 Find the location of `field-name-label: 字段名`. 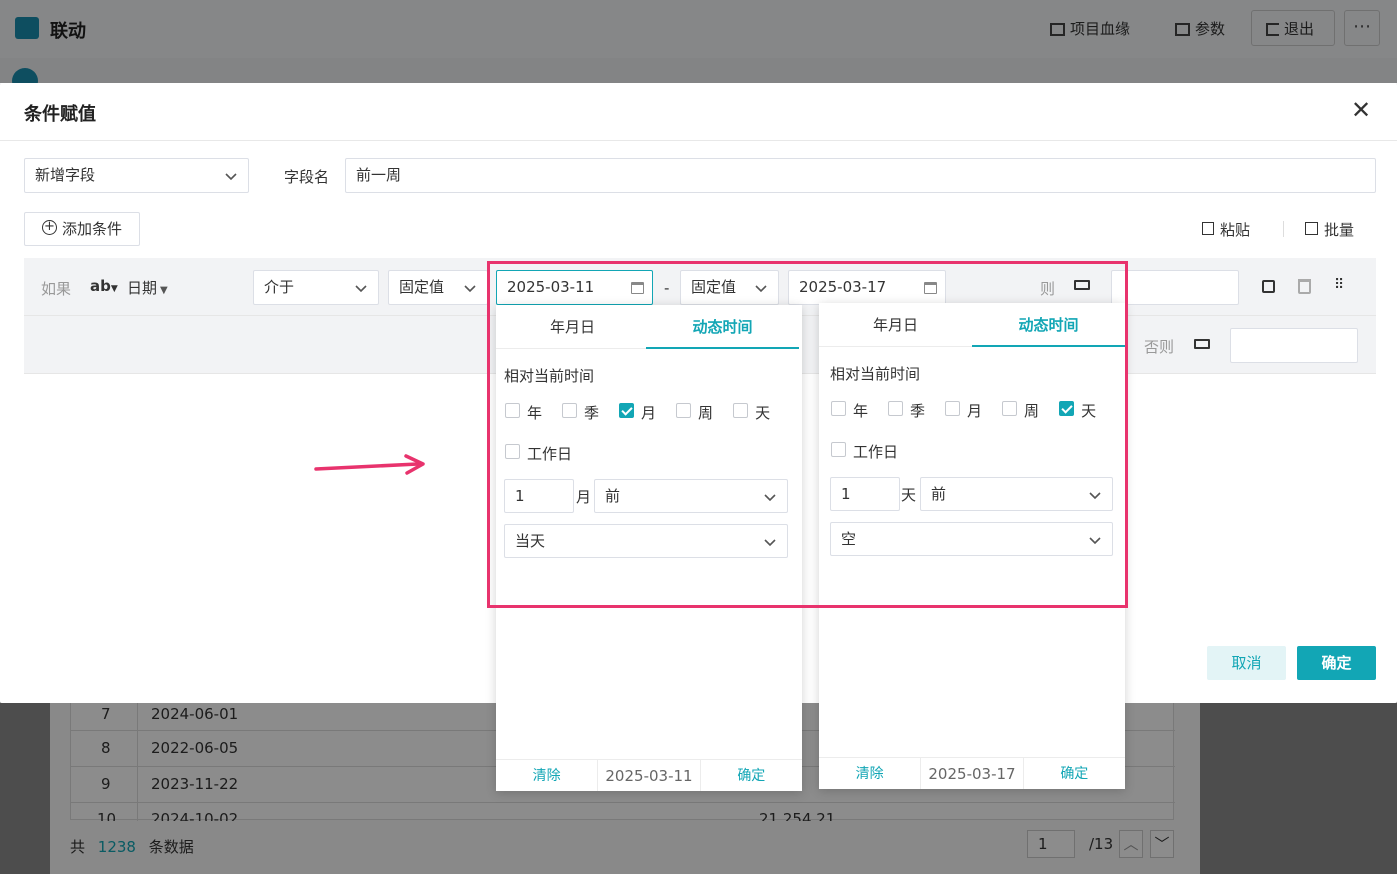

field-name-label: 字段名 is located at coordinates (307, 177).